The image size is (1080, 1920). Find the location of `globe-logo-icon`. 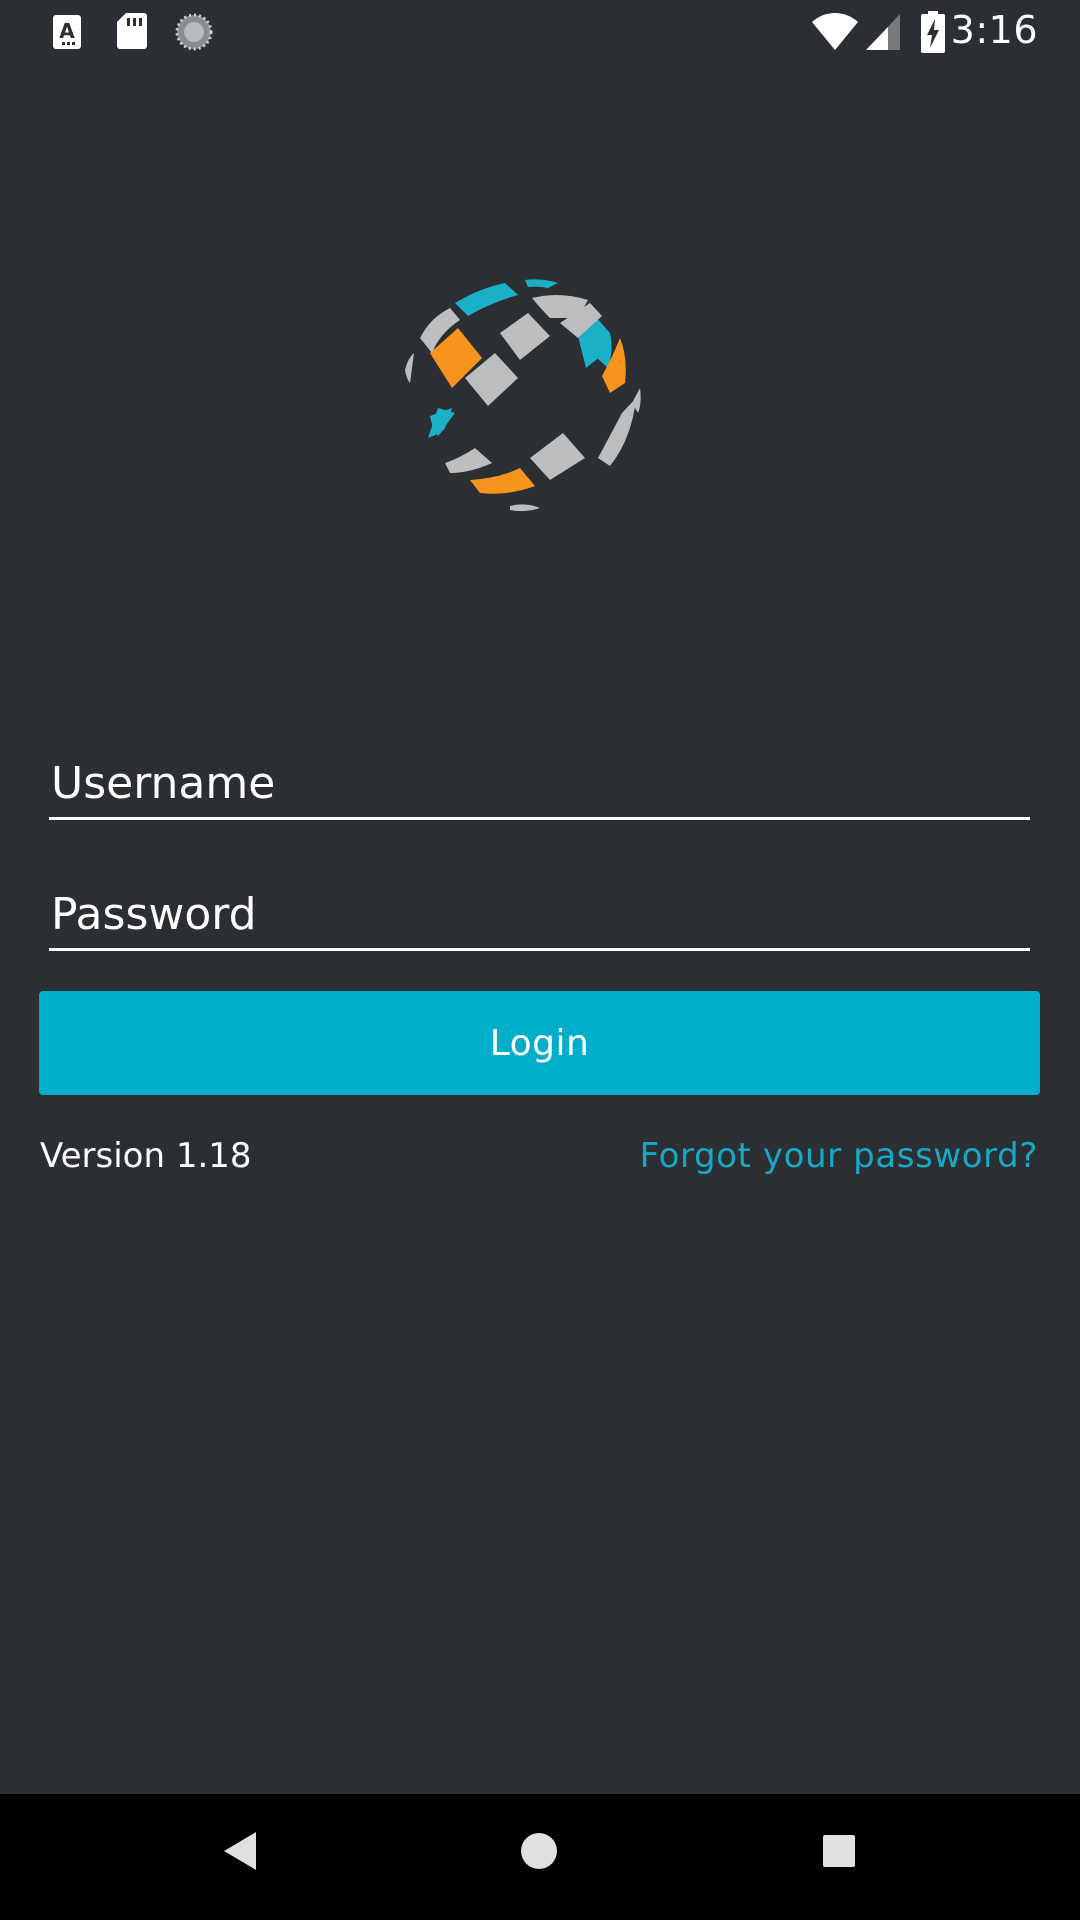

globe-logo-icon is located at coordinates (523, 395).